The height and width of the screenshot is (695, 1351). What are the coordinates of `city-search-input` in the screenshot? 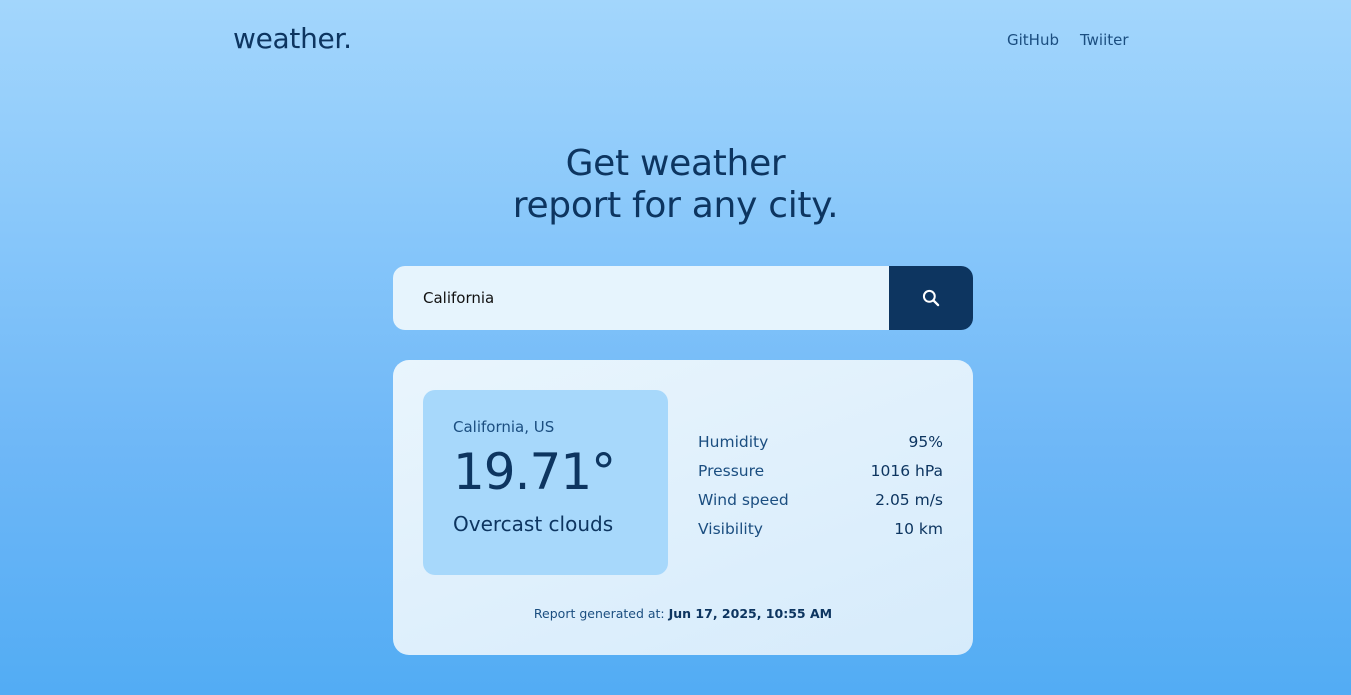 It's located at (641, 298).